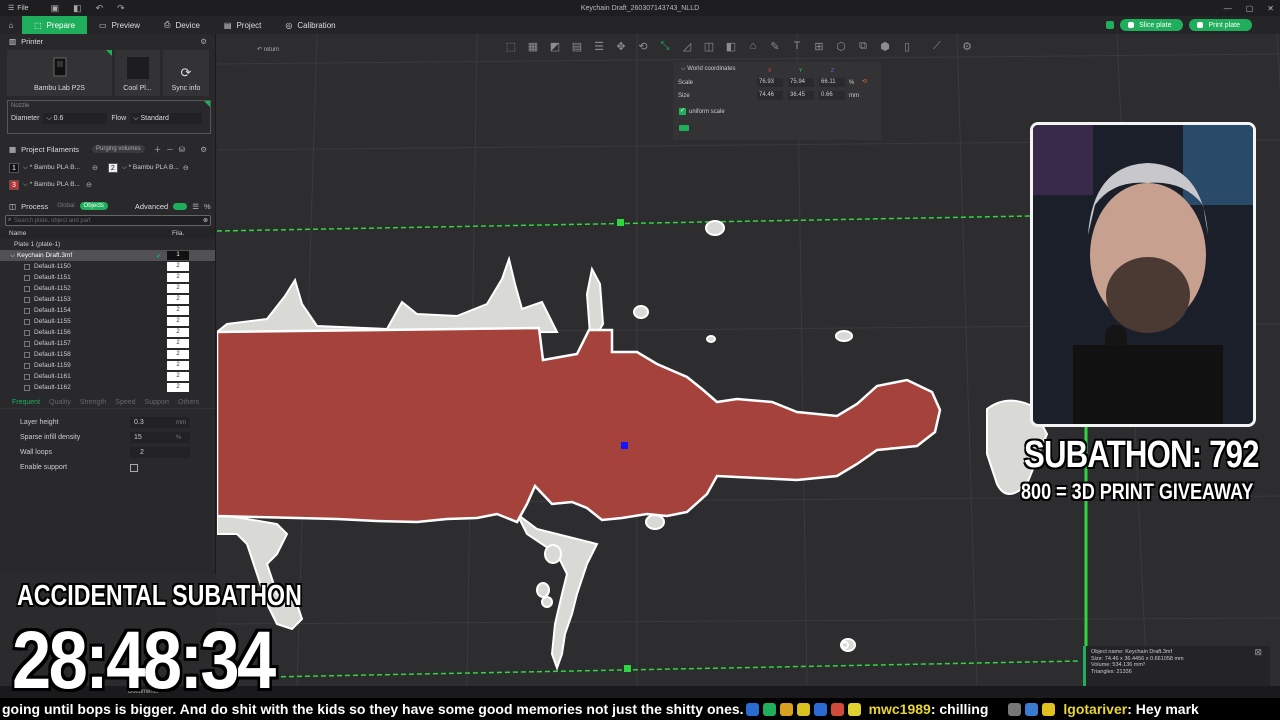  What do you see at coordinates (1228, 8) in the screenshot?
I see `minimize-icon: —` at bounding box center [1228, 8].